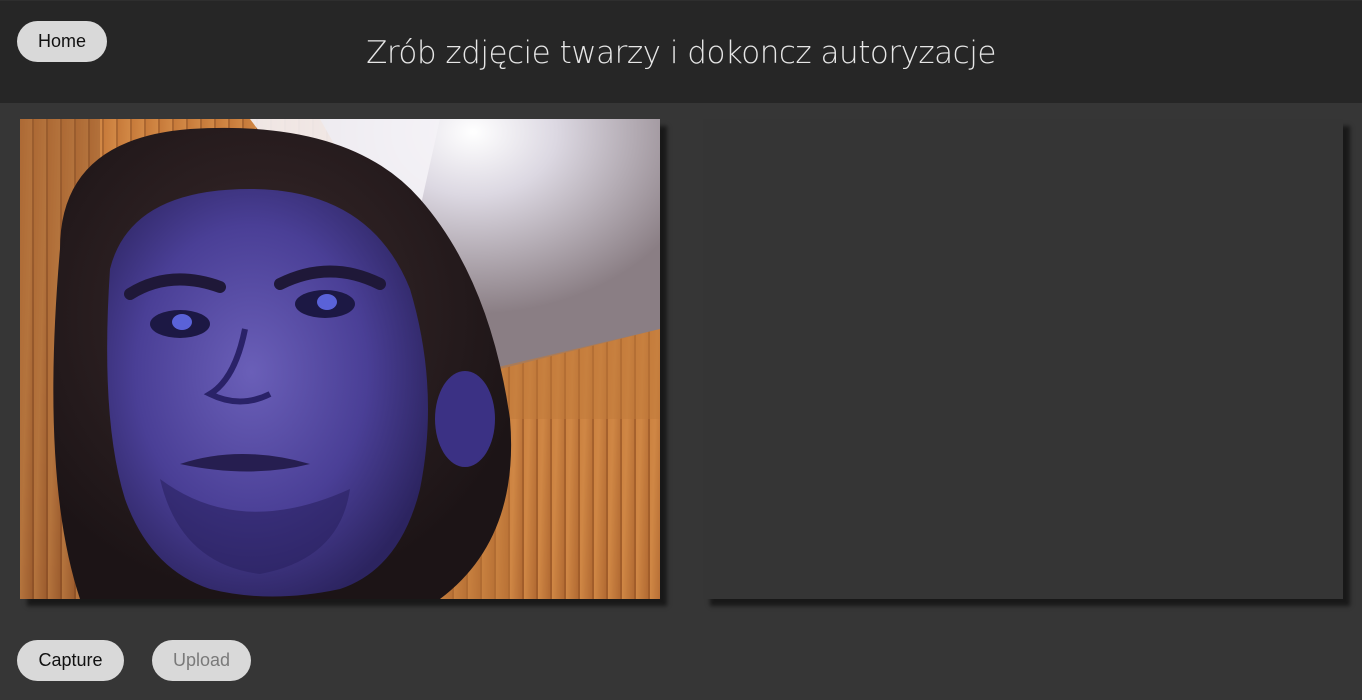 This screenshot has height=700, width=1362. I want to click on capture-button: Capture, so click(70, 660).